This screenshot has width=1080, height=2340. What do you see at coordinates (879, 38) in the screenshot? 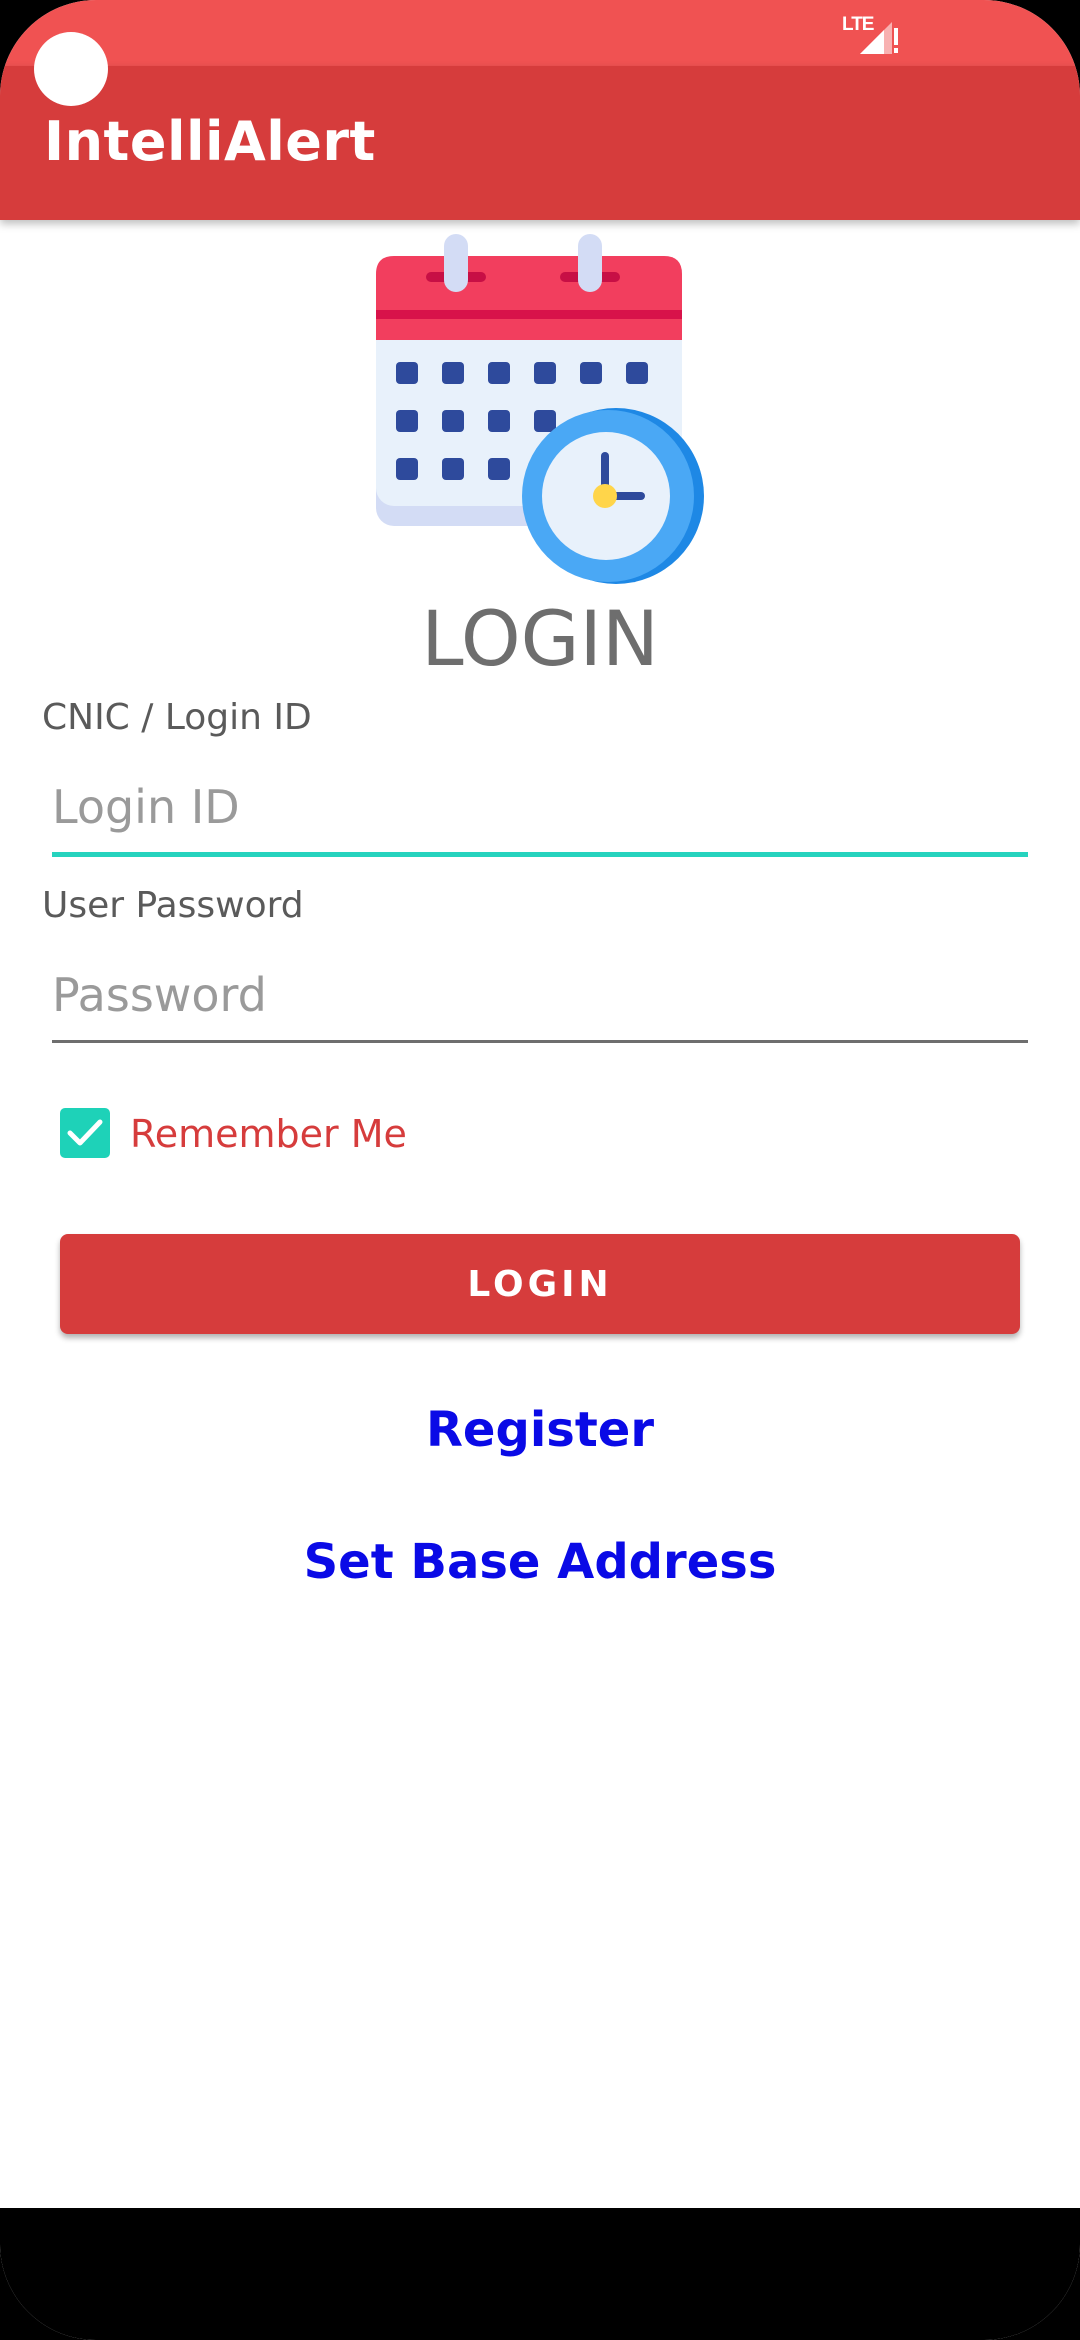
I see `signal-alert-icon` at bounding box center [879, 38].